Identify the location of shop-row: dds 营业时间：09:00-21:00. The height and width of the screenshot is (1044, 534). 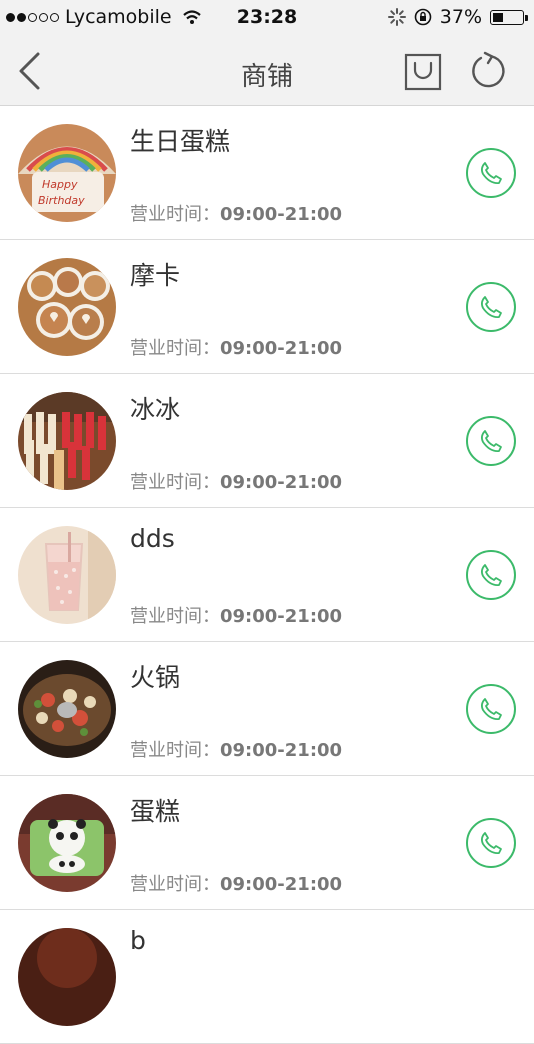
(267, 575).